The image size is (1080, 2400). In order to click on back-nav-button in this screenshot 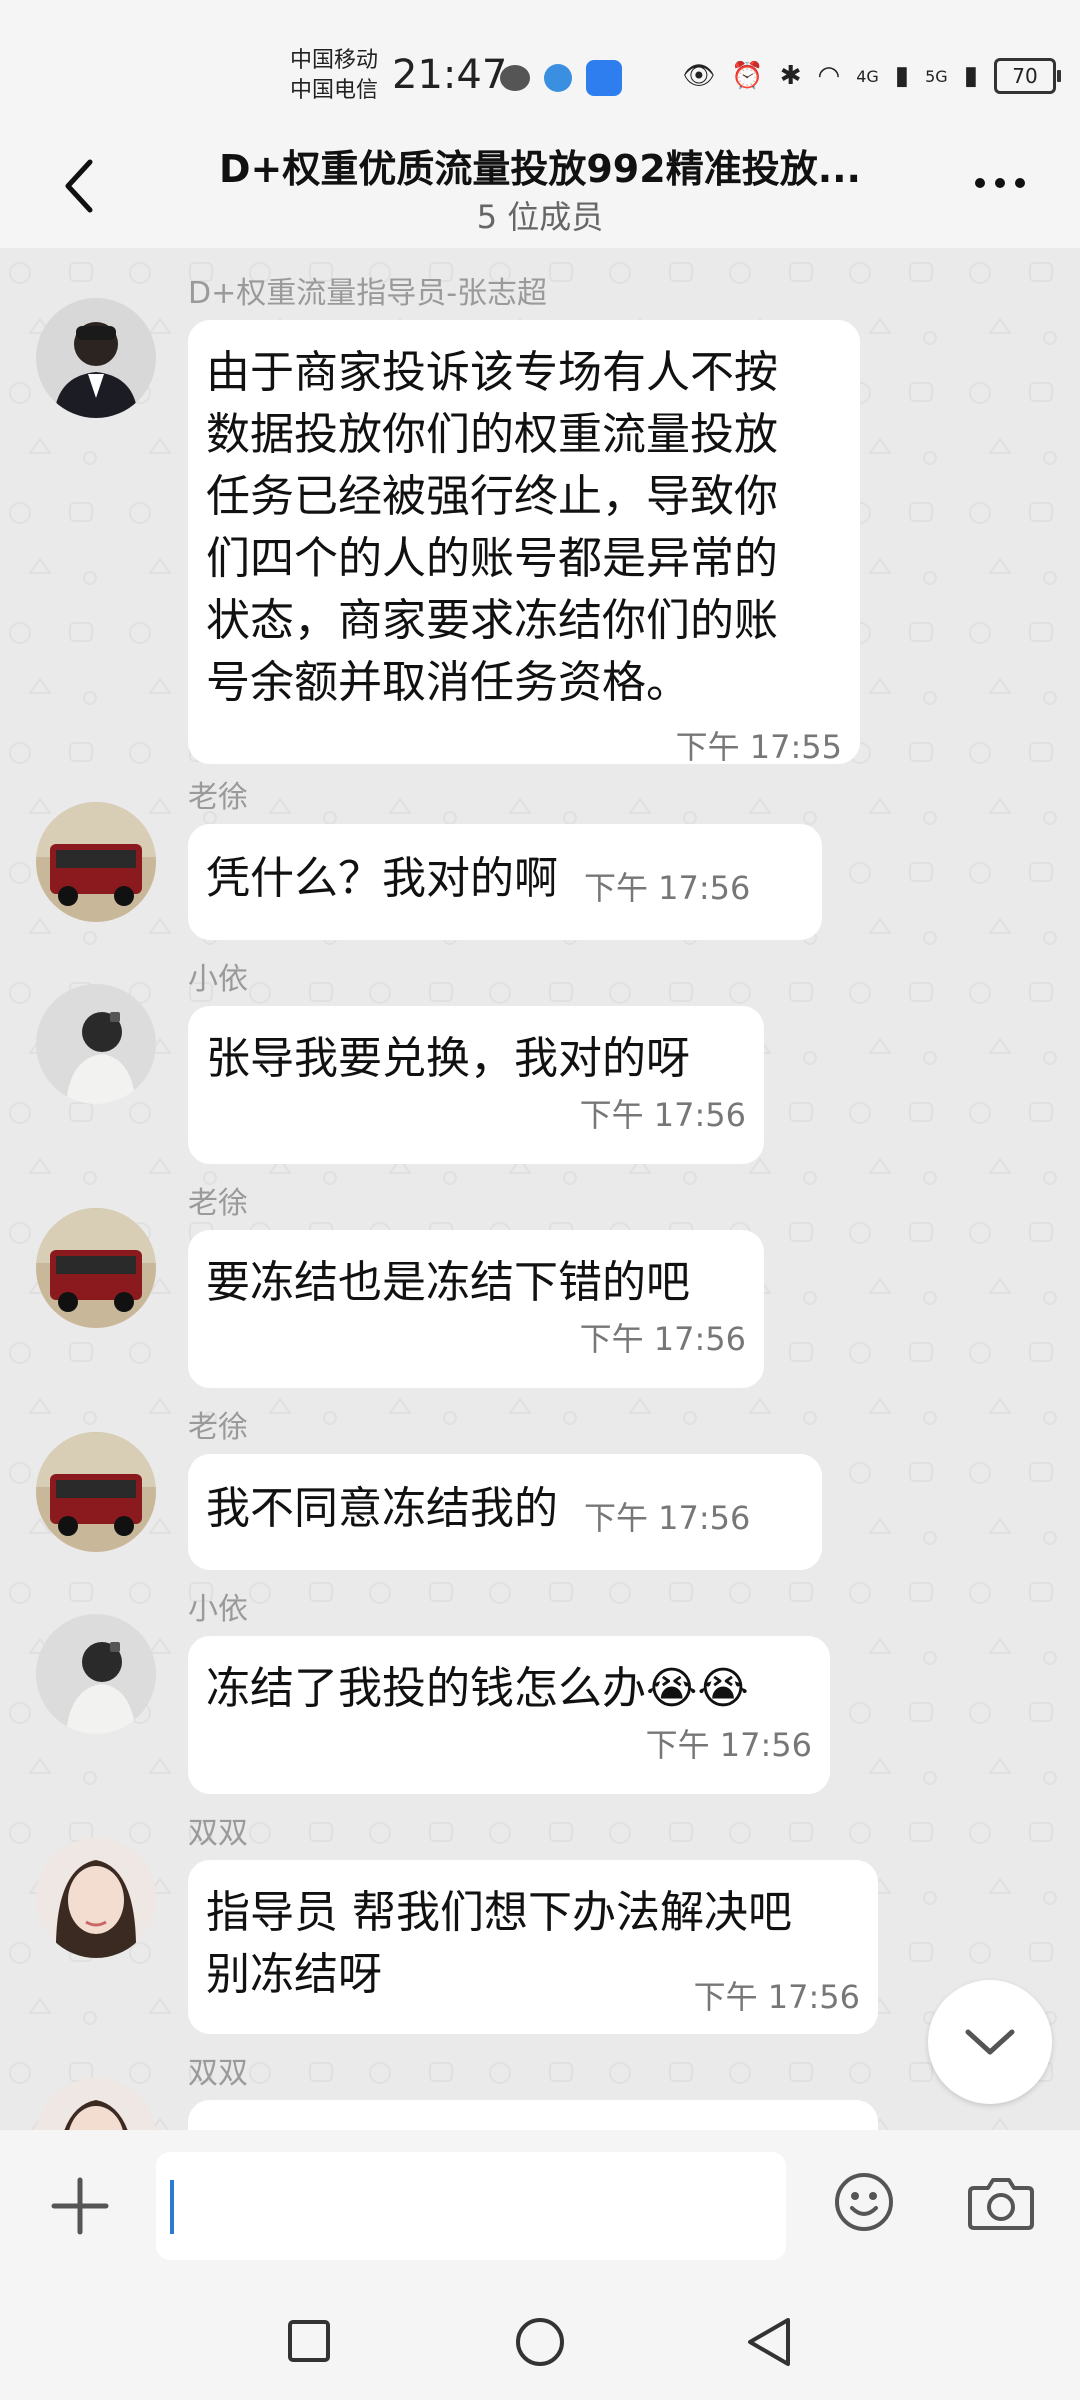, I will do `click(769, 2344)`.